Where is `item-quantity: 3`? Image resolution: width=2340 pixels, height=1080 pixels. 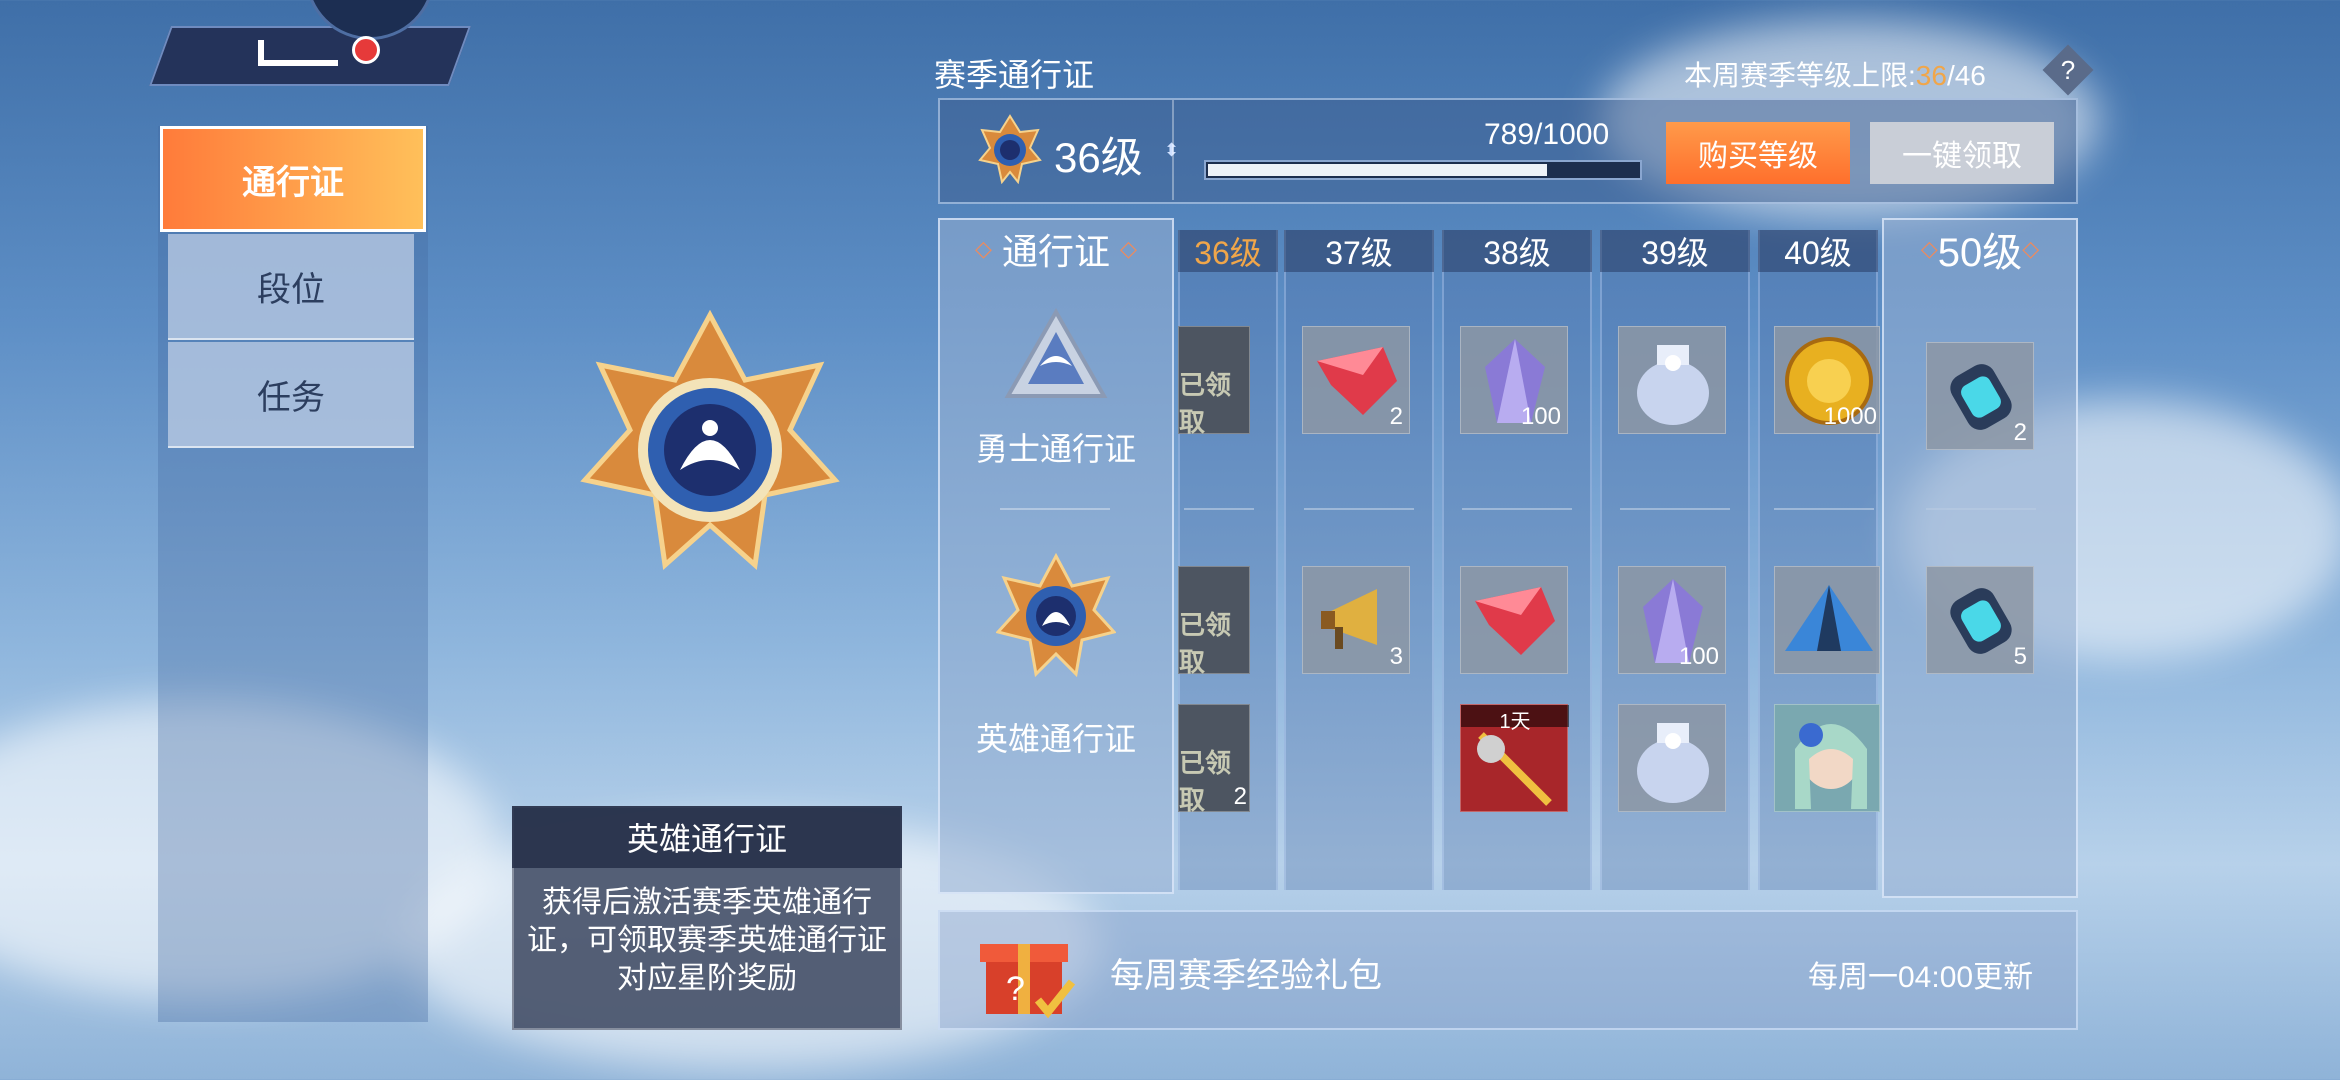
item-quantity: 3 is located at coordinates (1396, 656).